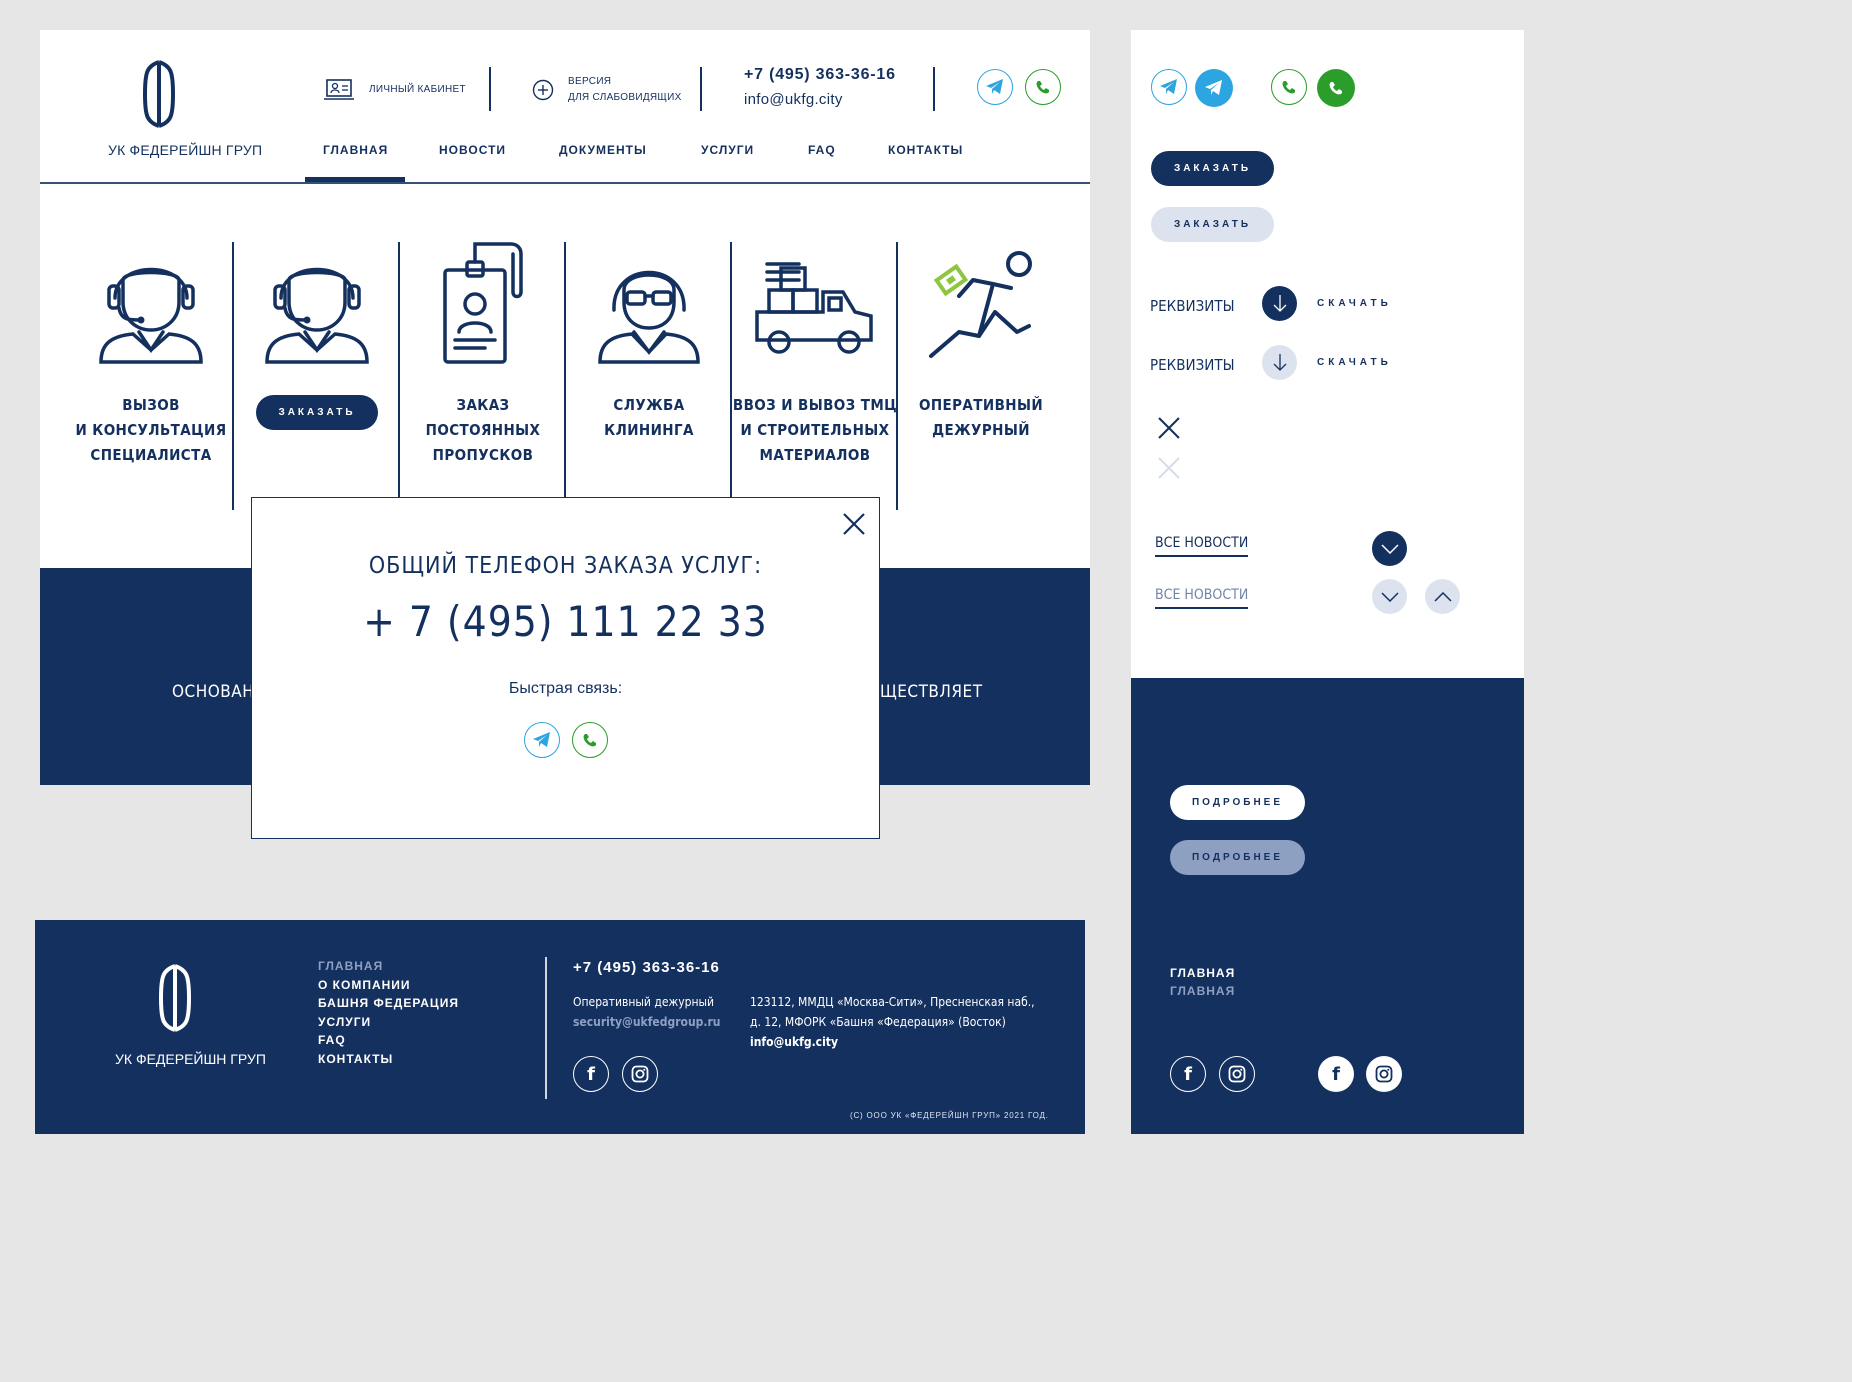 The image size is (1852, 1382). I want to click on footer-link-home-hover: ГЛАВНАЯ, so click(1202, 991).